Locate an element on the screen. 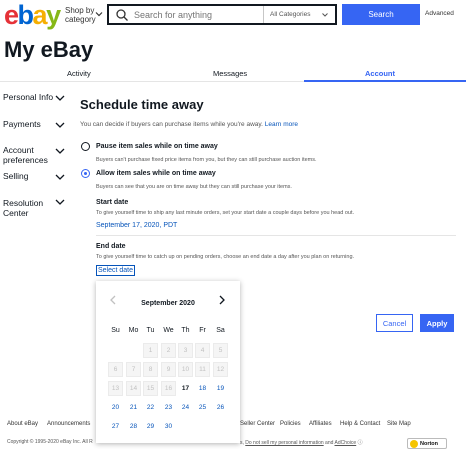  footer-sitemap: Site Map is located at coordinates (399, 424).